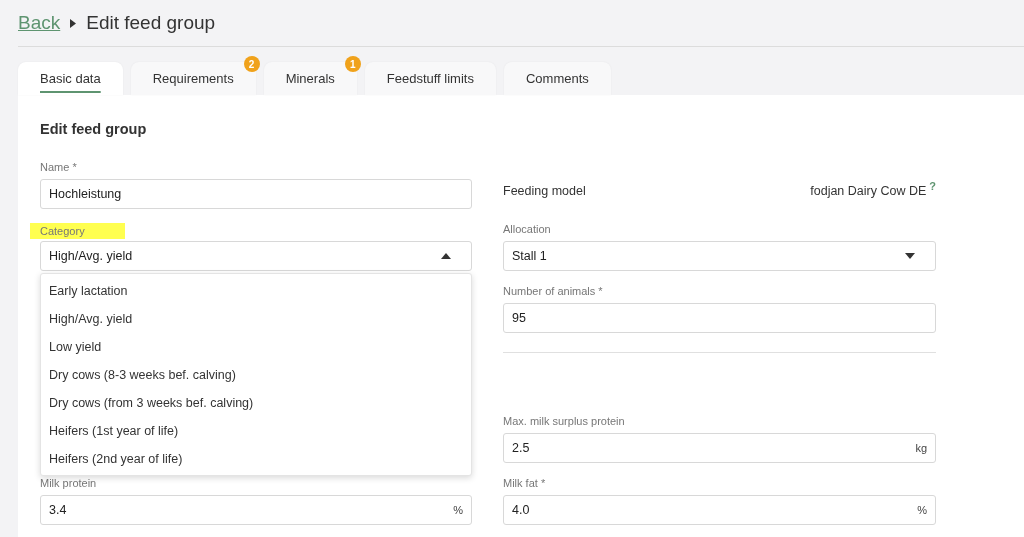 This screenshot has width=1024, height=537. What do you see at coordinates (564, 421) in the screenshot?
I see `field-label: Max. milk surplus protein` at bounding box center [564, 421].